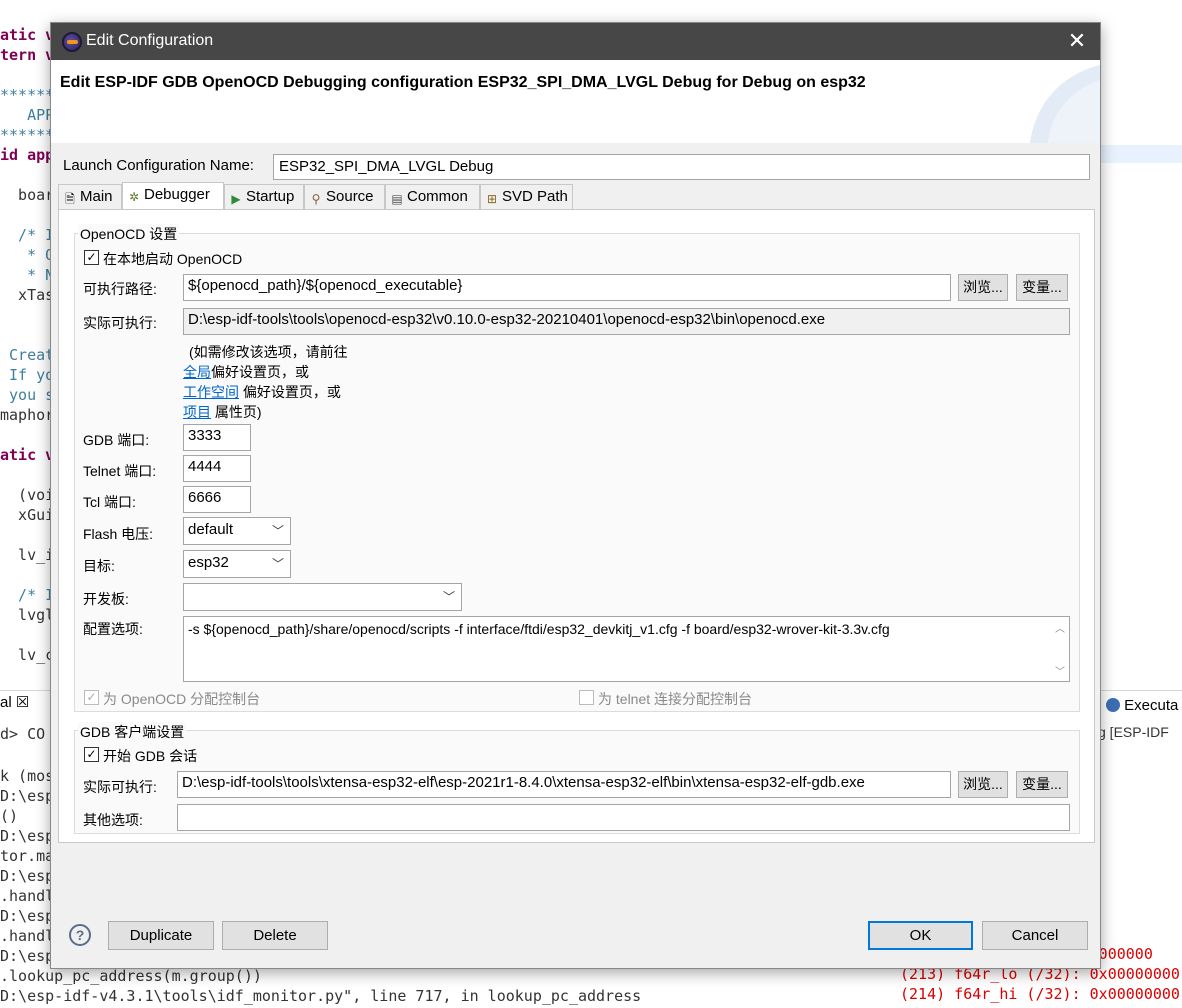 This screenshot has height=1008, width=1182. I want to click on actual-exec-label: 实际可执行:, so click(120, 323).